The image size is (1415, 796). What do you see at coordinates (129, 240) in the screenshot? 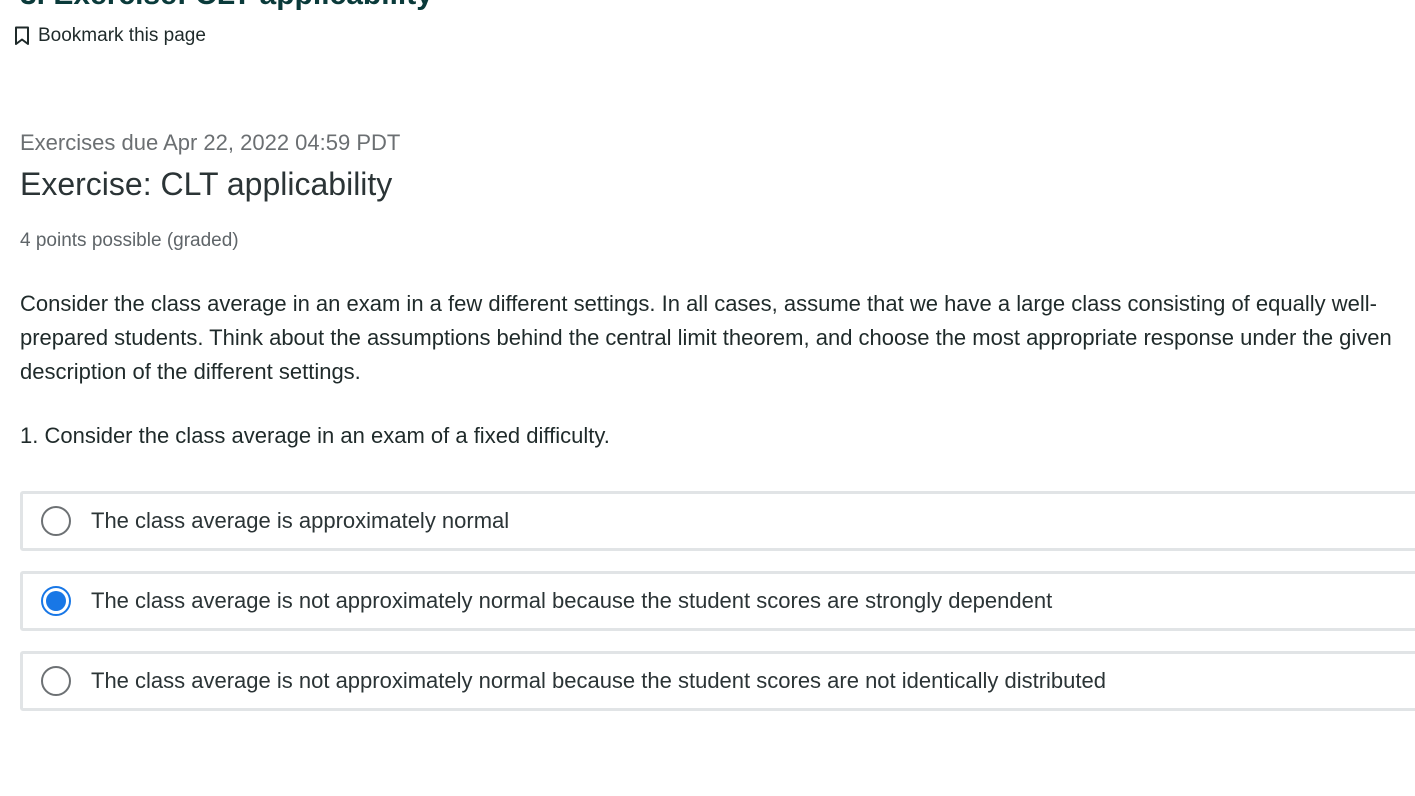
I see `points-possible: 4 points possible (graded)` at bounding box center [129, 240].